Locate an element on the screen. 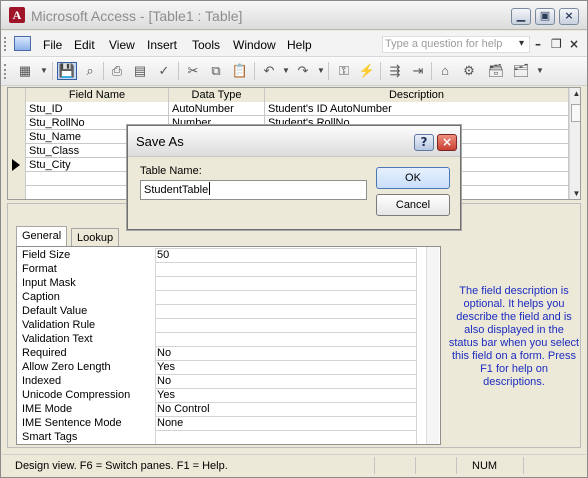 This screenshot has height=478, width=588. property-row: Validation Text is located at coordinates (229, 339).